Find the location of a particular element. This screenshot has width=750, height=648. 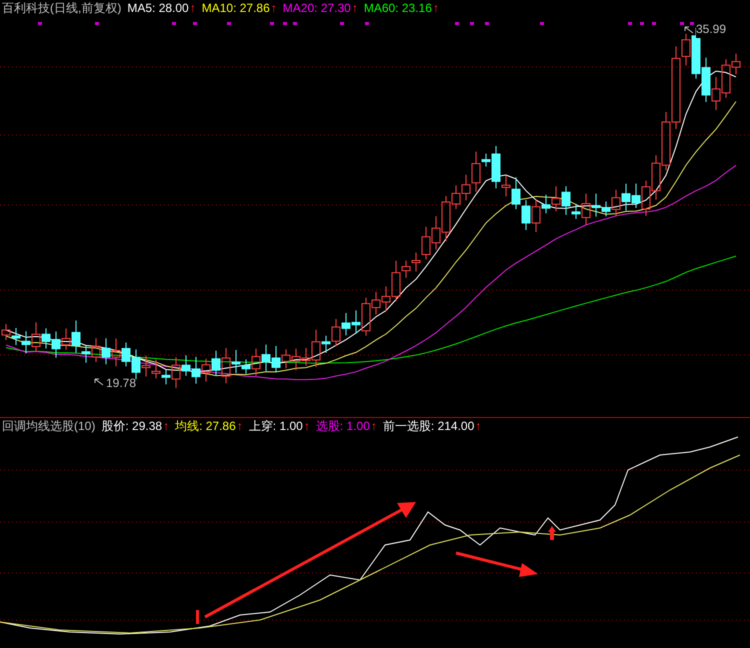

indicator-reading: MA10: 27.86 is located at coordinates (236, 8).